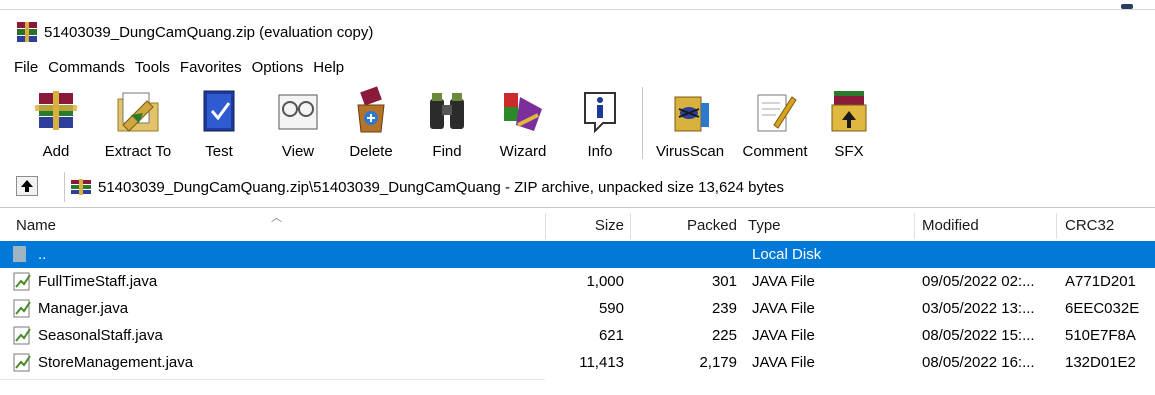 Image resolution: width=1155 pixels, height=395 pixels. Describe the element at coordinates (1100, 335) in the screenshot. I see `file-crc32: 510E7F8A` at that location.